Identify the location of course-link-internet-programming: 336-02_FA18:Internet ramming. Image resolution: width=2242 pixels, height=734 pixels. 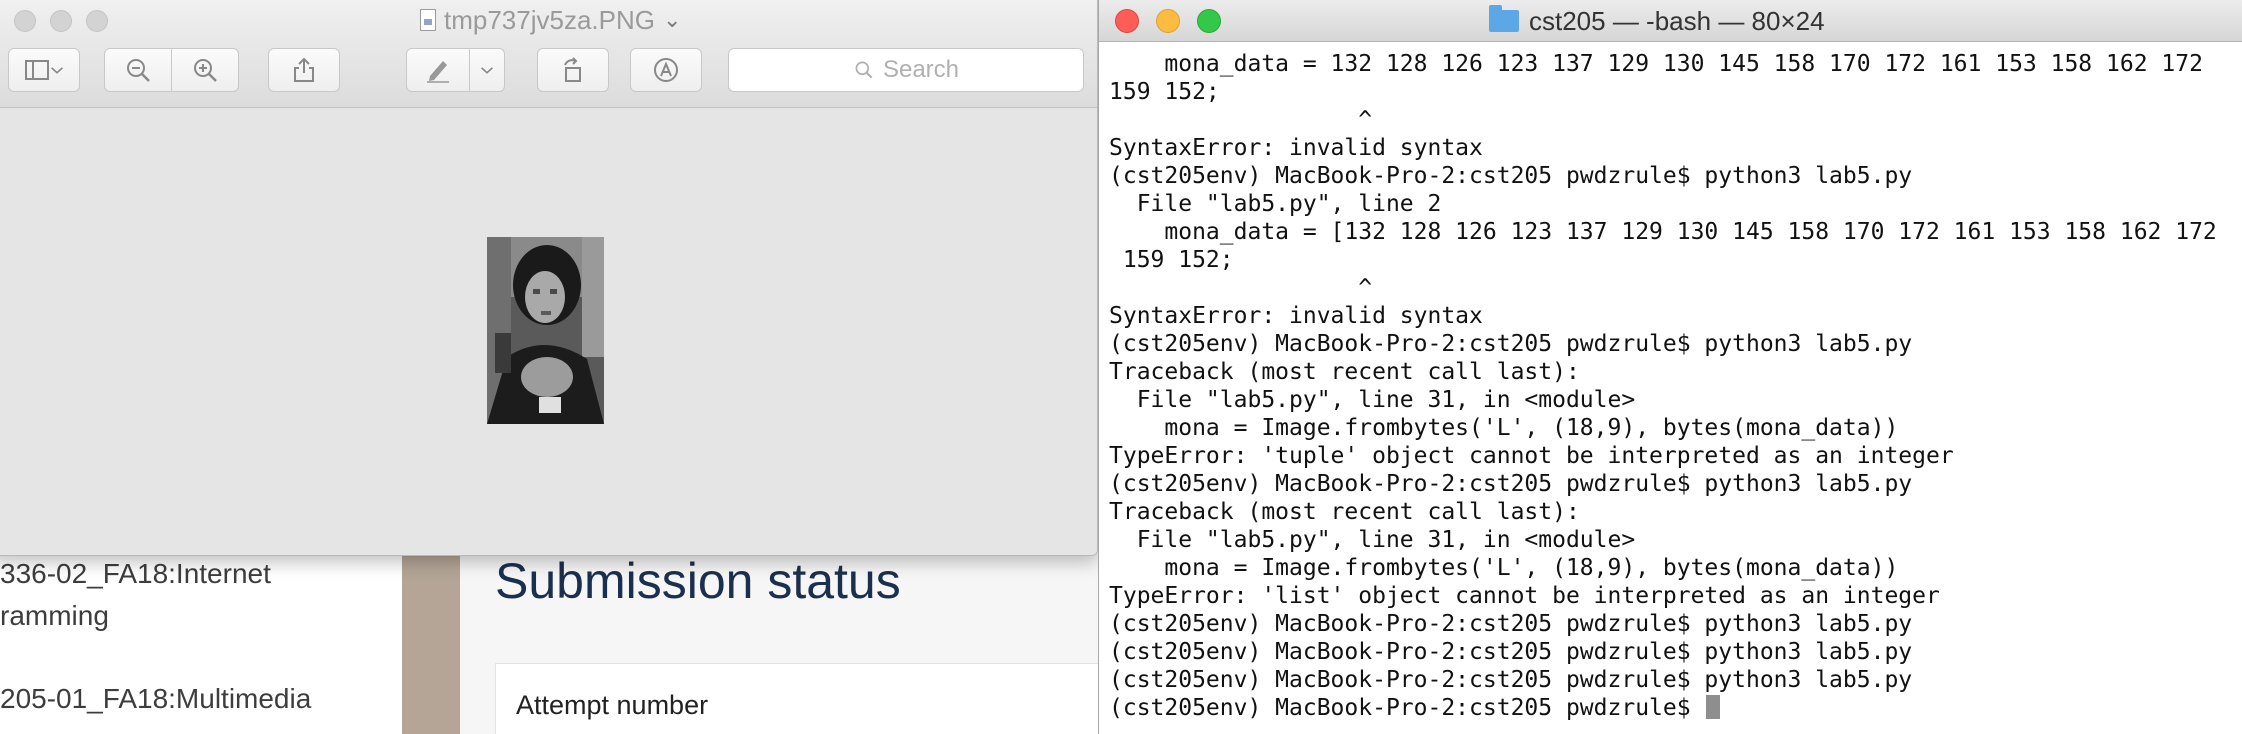
(135, 595).